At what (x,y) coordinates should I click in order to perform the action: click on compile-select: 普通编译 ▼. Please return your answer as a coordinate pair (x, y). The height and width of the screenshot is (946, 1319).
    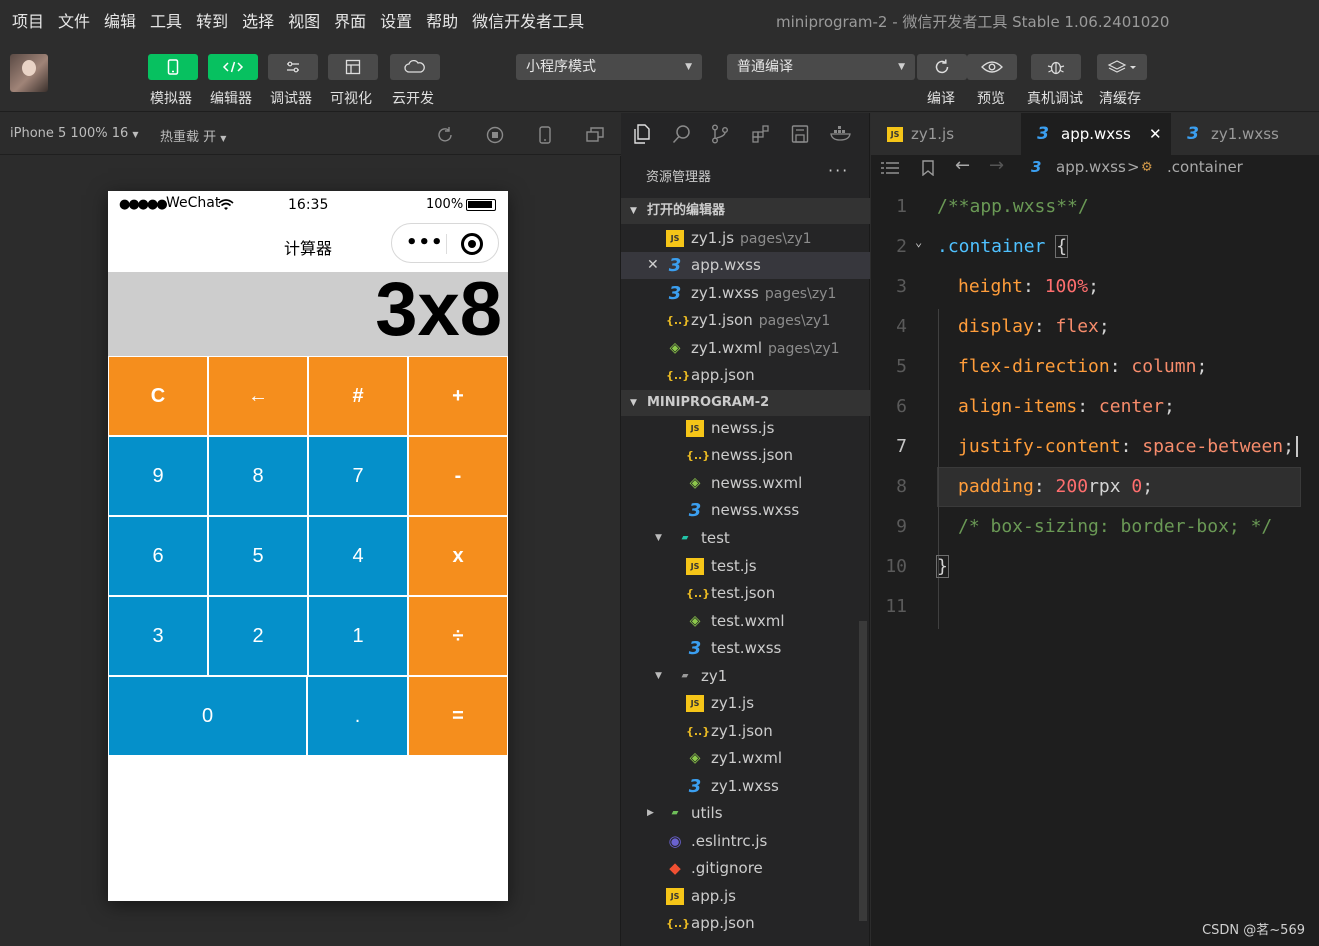
    Looking at the image, I should click on (821, 67).